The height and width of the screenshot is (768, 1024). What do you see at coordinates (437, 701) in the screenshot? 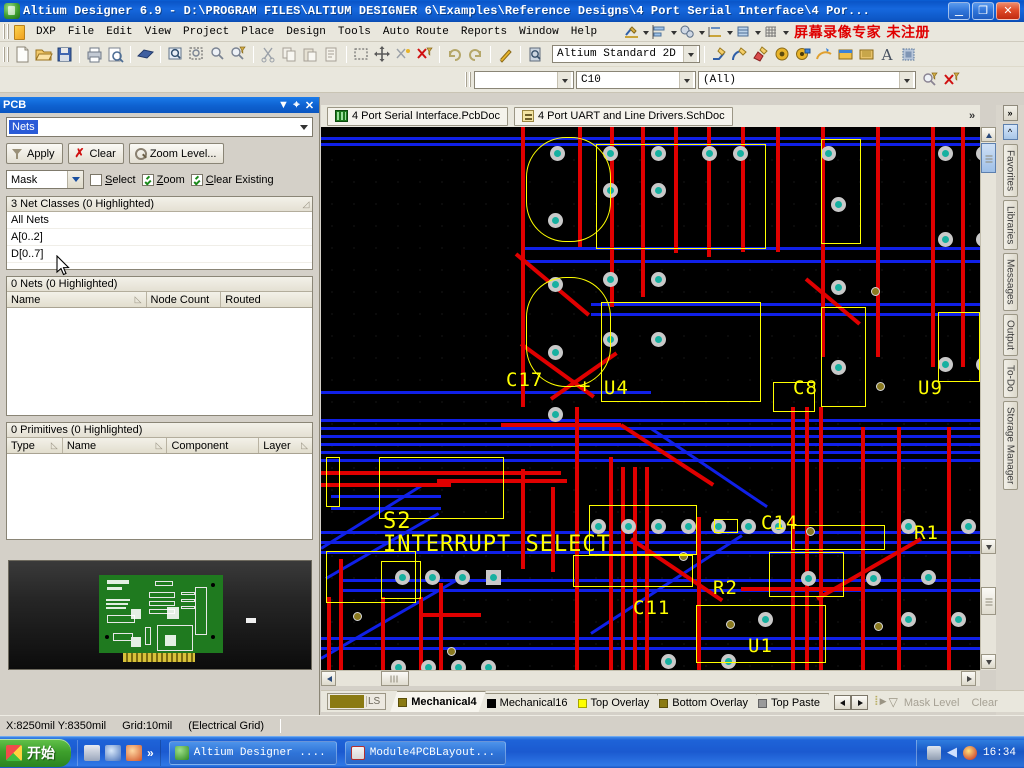
I see `layer-tab-mechanical4: Mechanical4` at bounding box center [437, 701].